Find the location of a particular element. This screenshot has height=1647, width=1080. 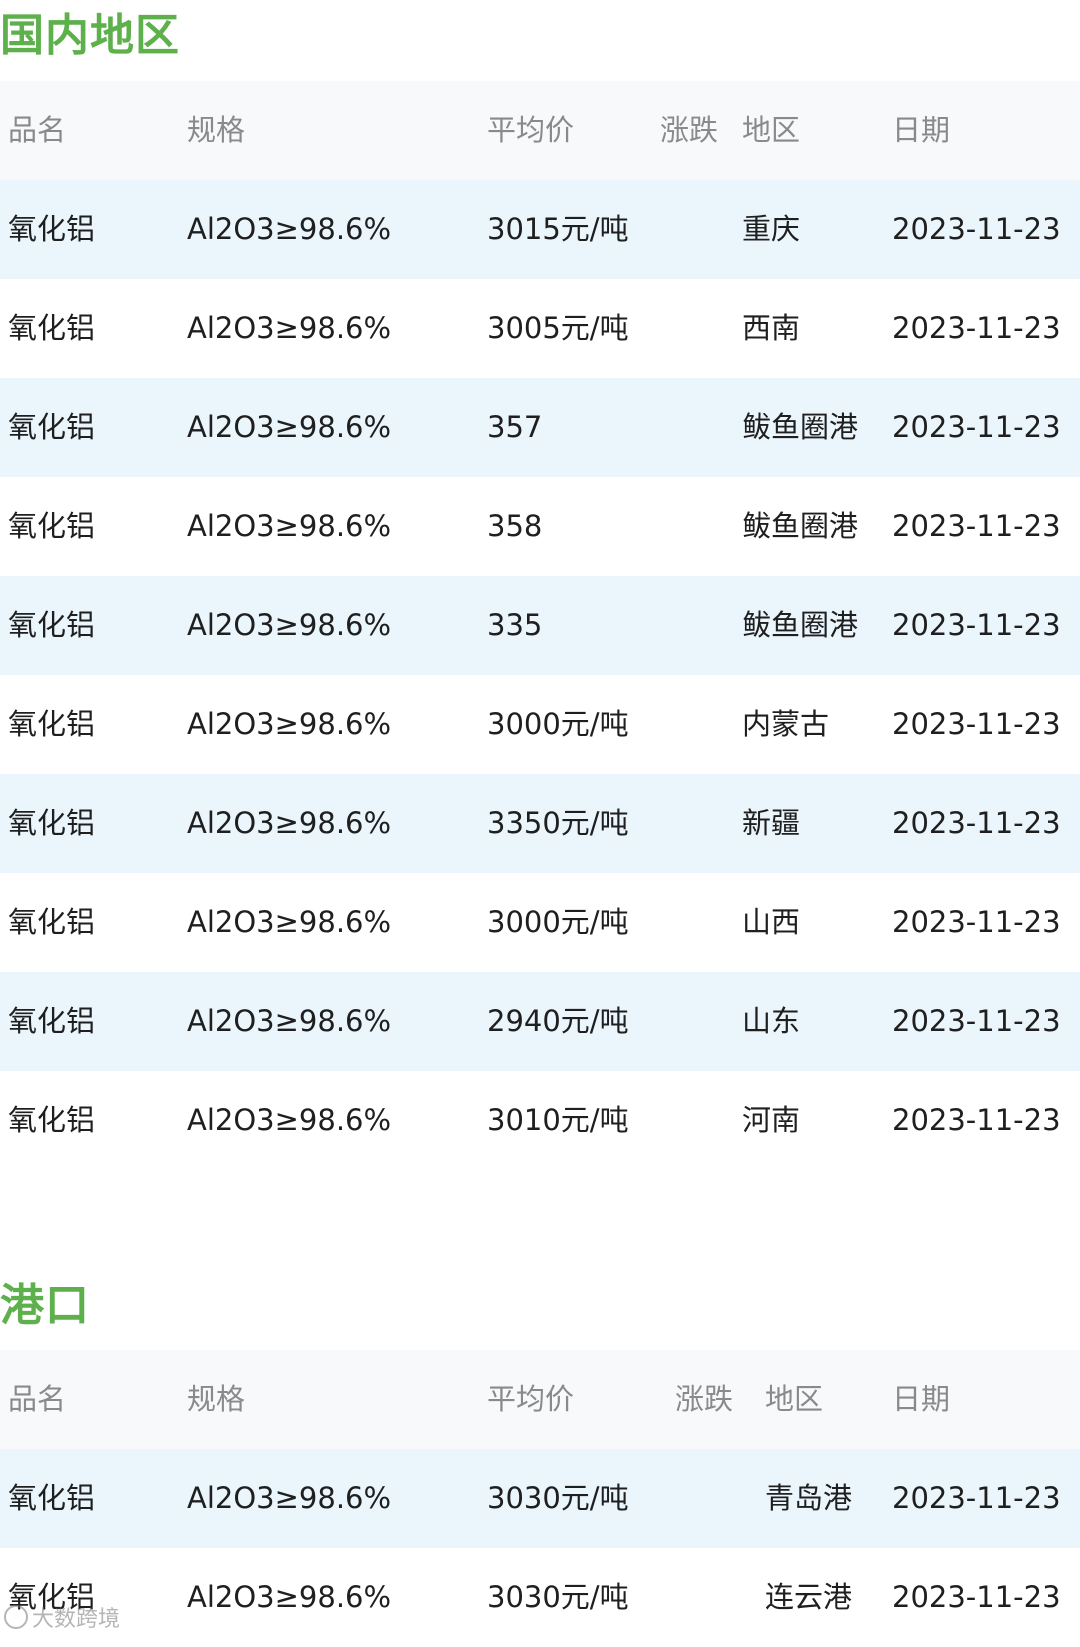

table-row: 氧化铝 Al2O3≥98.6% 358 鲅鱼圈港 2023-11-23 is located at coordinates (540, 526).